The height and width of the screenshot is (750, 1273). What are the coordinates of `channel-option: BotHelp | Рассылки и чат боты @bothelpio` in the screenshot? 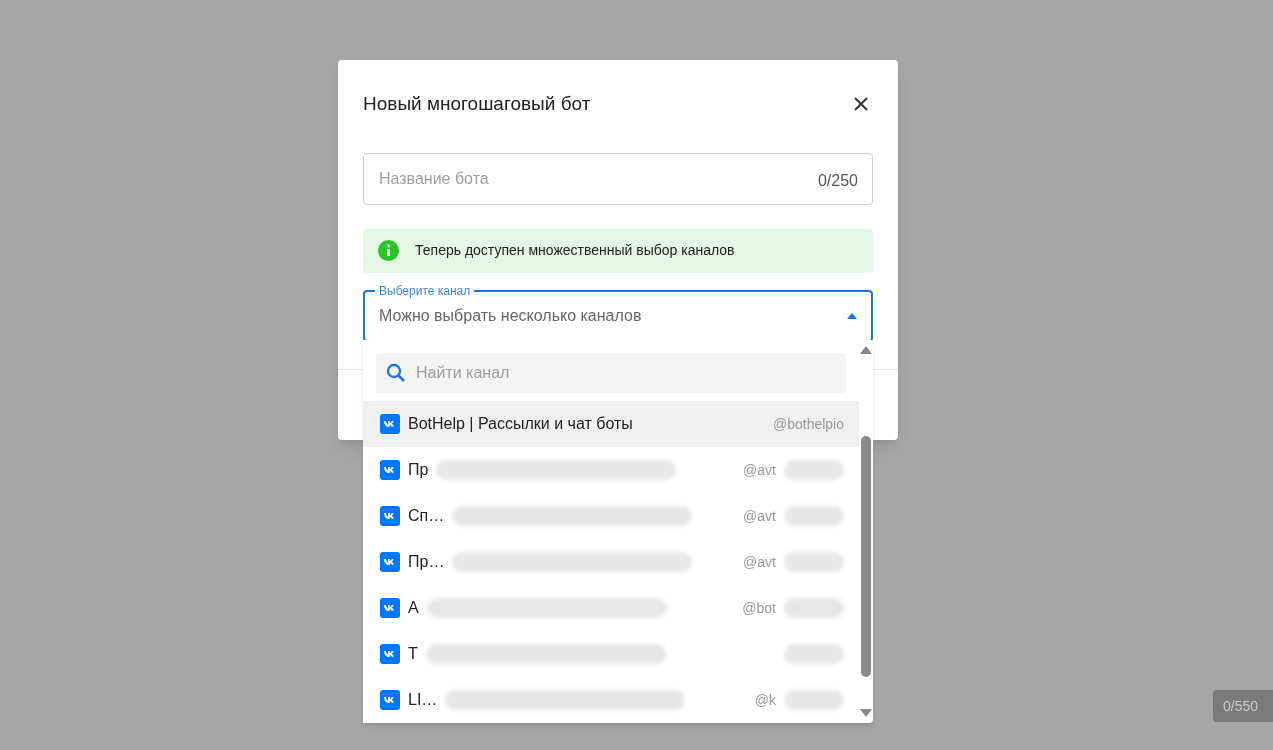 It's located at (611, 424).